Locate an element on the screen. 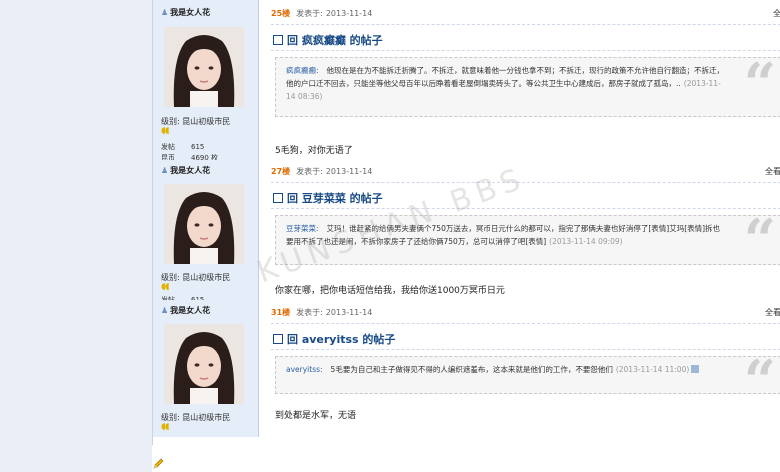 Image resolution: width=780 pixels, height=472 pixels. reply-text: 你家在哪，把你电话短信给我，我给你送1000万冥币日元 is located at coordinates (390, 291).